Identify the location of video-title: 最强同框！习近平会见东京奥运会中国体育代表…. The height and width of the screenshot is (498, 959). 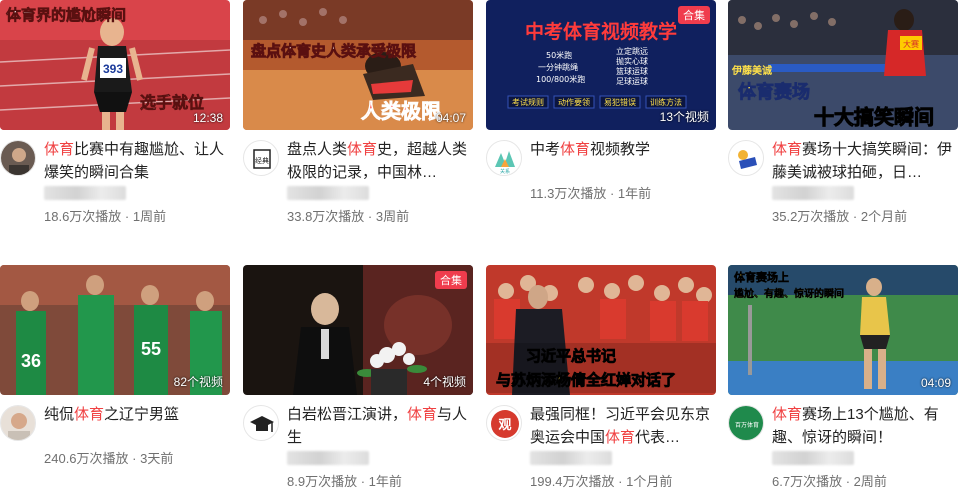
(623, 426).